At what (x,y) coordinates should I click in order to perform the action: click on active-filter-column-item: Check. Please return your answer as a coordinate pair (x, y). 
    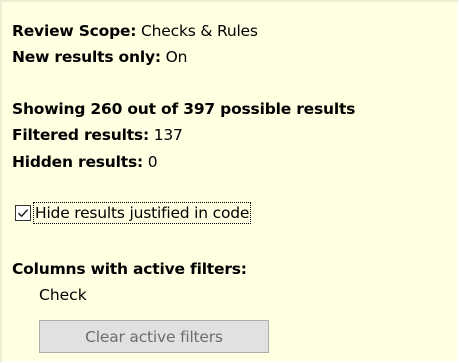
    Looking at the image, I should click on (63, 295).